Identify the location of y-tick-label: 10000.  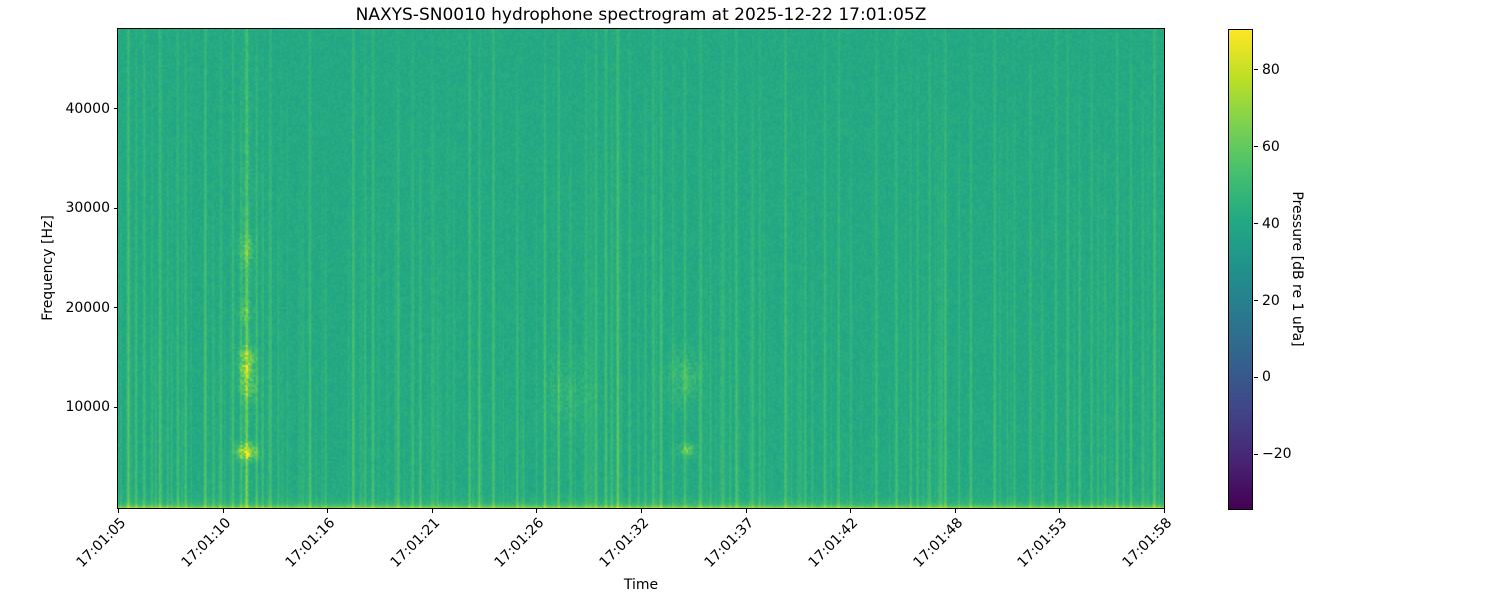
(87, 407).